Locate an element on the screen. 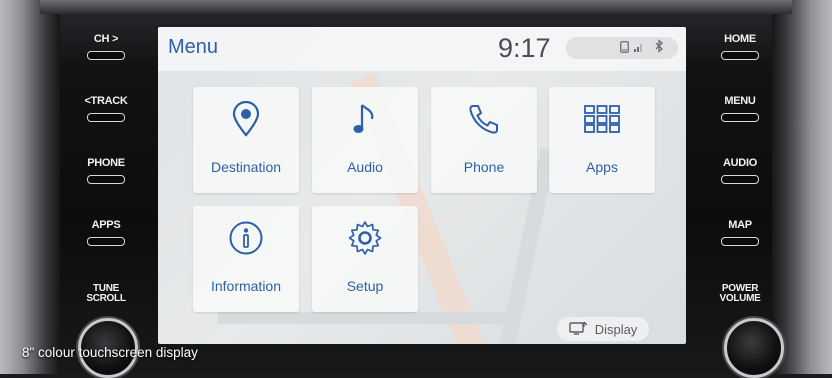  home-hard-label: HOME is located at coordinates (740, 39).